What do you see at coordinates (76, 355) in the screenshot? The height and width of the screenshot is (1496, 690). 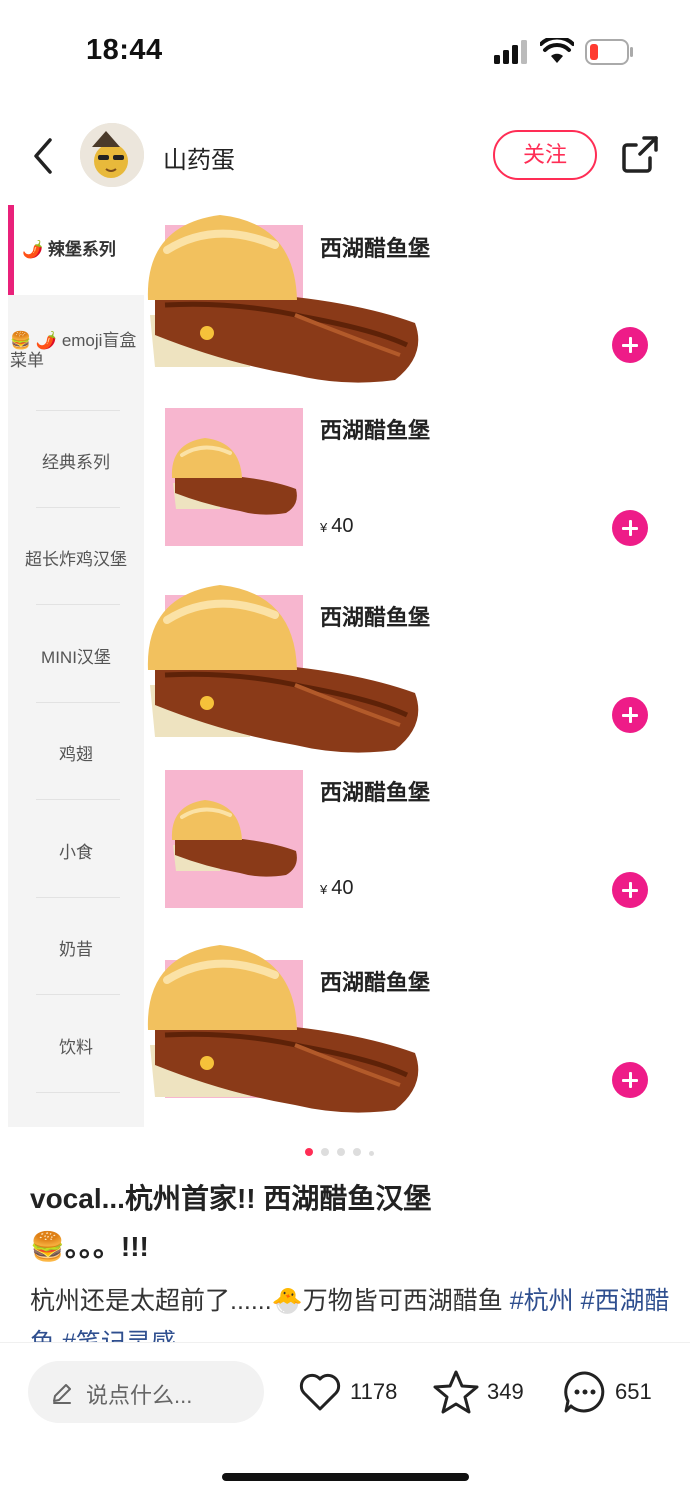 I see `category-item-emoji: 🍔 🌶️ emoji盲盒菜单` at bounding box center [76, 355].